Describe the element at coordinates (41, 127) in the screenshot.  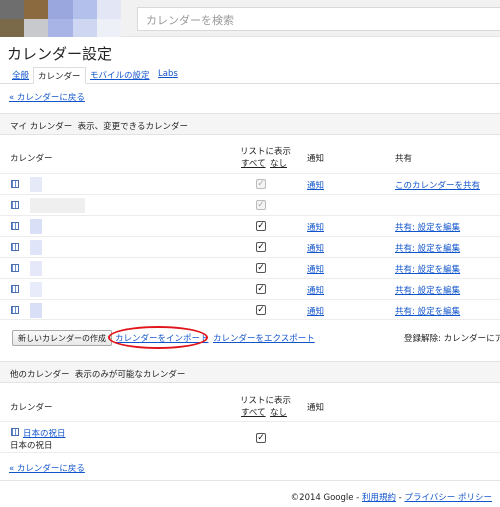
I see `section-title: マイ カレンダー` at that location.